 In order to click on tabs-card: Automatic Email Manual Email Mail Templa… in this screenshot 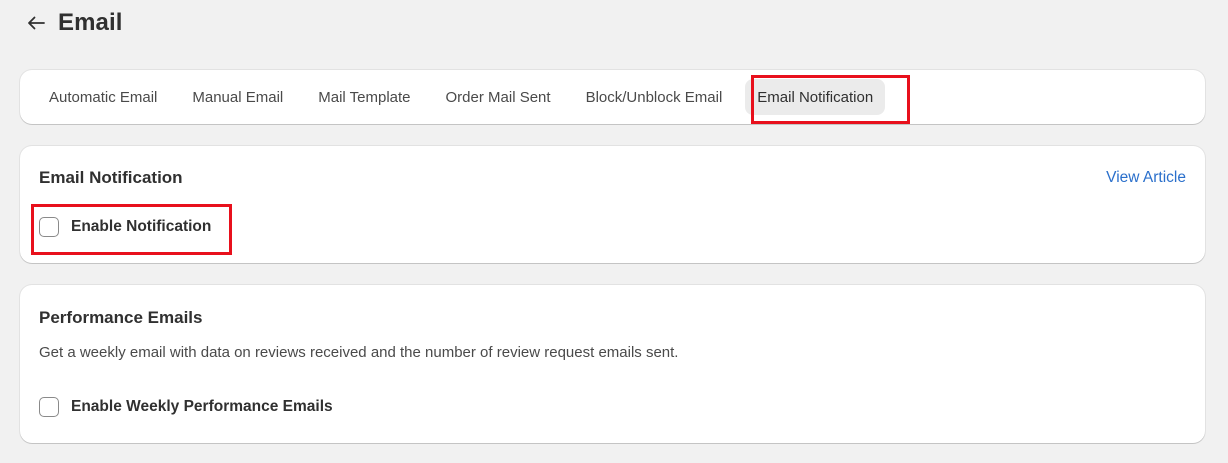, I will do `click(612, 97)`.